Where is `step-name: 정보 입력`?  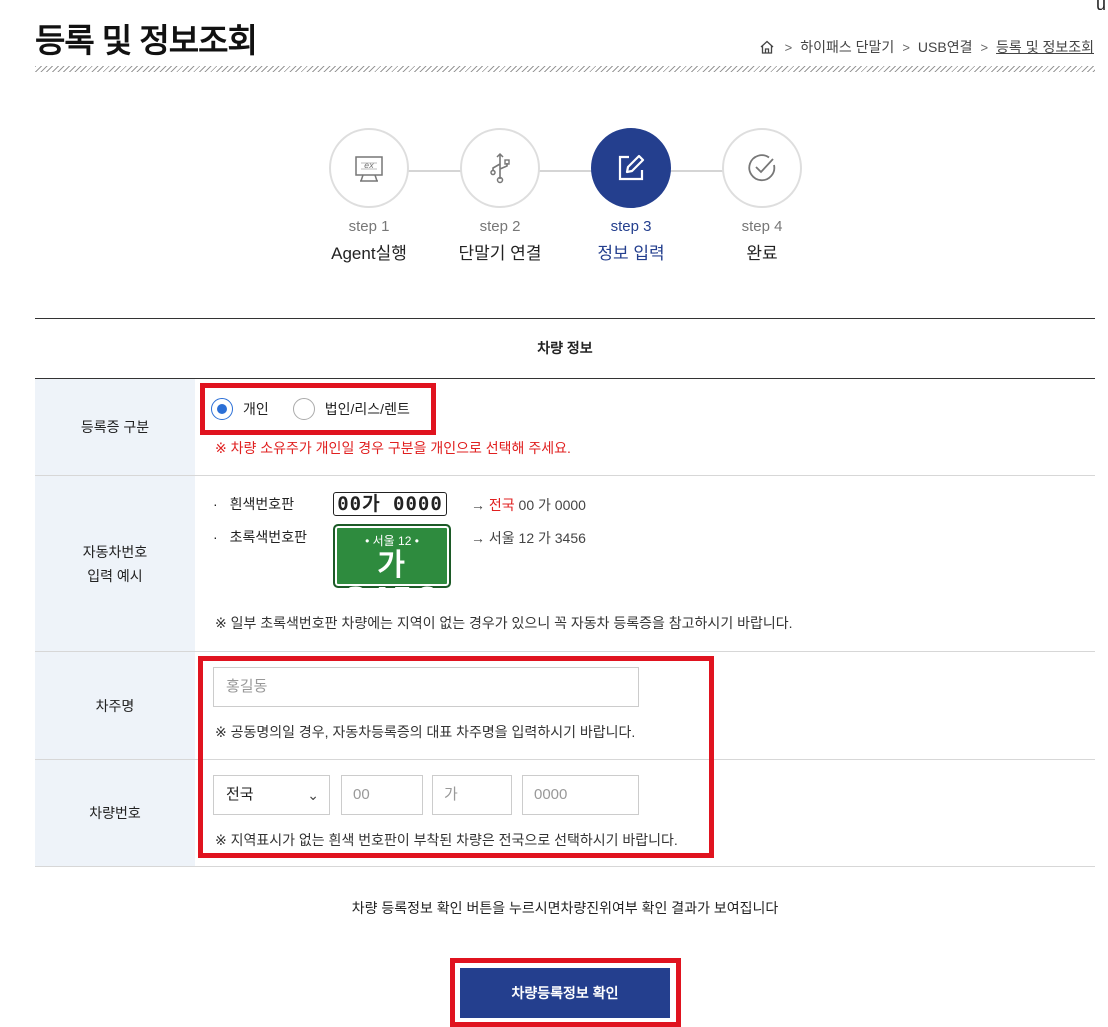
step-name: 정보 입력 is located at coordinates (631, 253).